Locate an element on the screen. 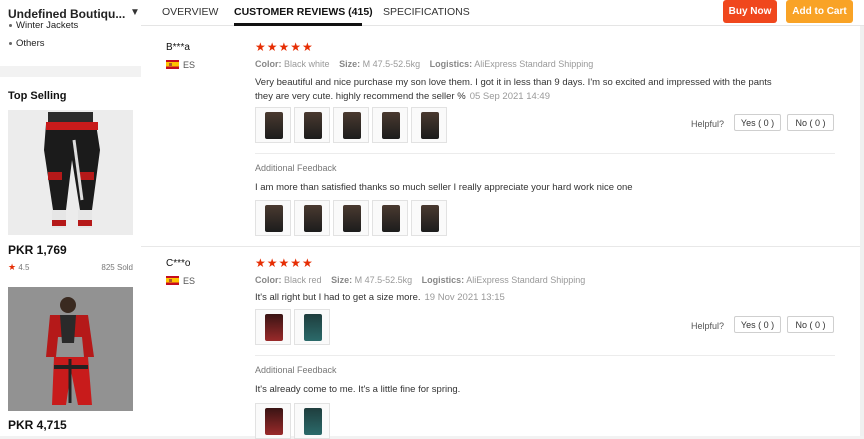 The width and height of the screenshot is (864, 439). category-item: Winter Jackets is located at coordinates (43, 25).